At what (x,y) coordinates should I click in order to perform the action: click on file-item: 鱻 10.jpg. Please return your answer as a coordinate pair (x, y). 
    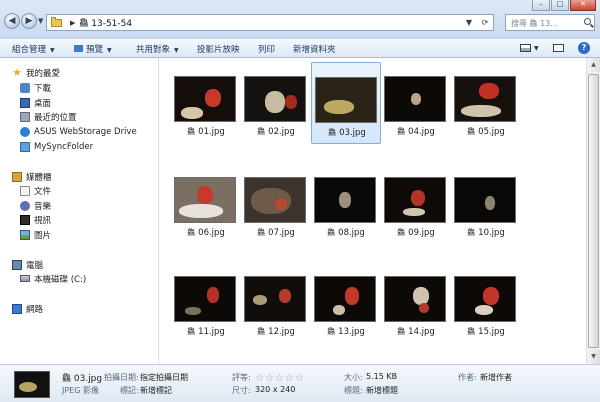
    Looking at the image, I should click on (486, 204).